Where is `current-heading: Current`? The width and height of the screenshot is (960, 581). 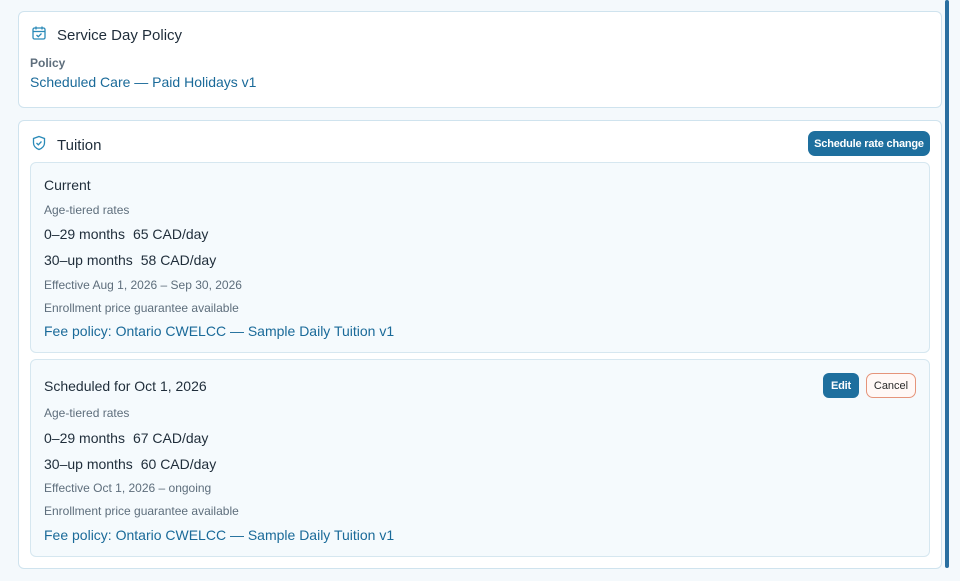
current-heading: Current is located at coordinates (67, 185).